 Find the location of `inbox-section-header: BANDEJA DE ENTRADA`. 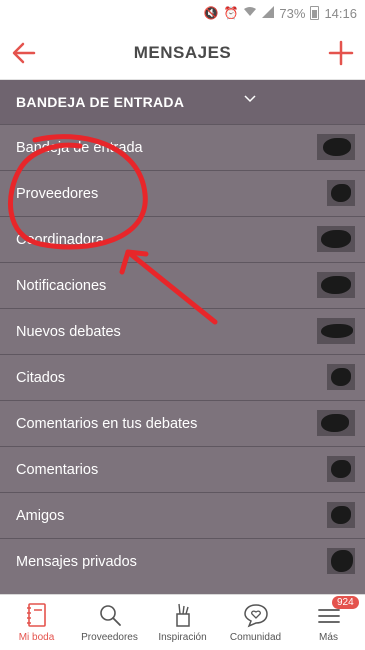

inbox-section-header: BANDEJA DE ENTRADA is located at coordinates (182, 102).